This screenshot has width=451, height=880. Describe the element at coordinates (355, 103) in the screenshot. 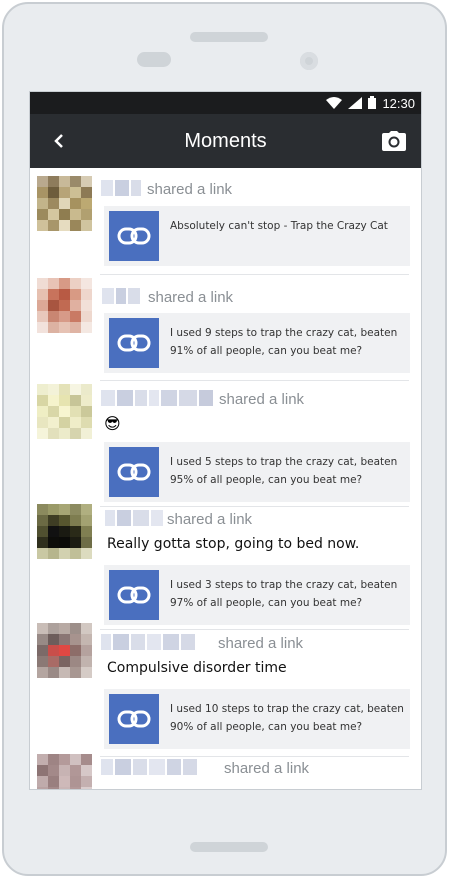

I see `signal-icon` at that location.